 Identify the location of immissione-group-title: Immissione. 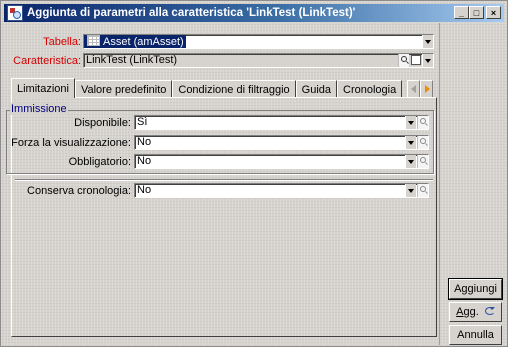
(39, 109).